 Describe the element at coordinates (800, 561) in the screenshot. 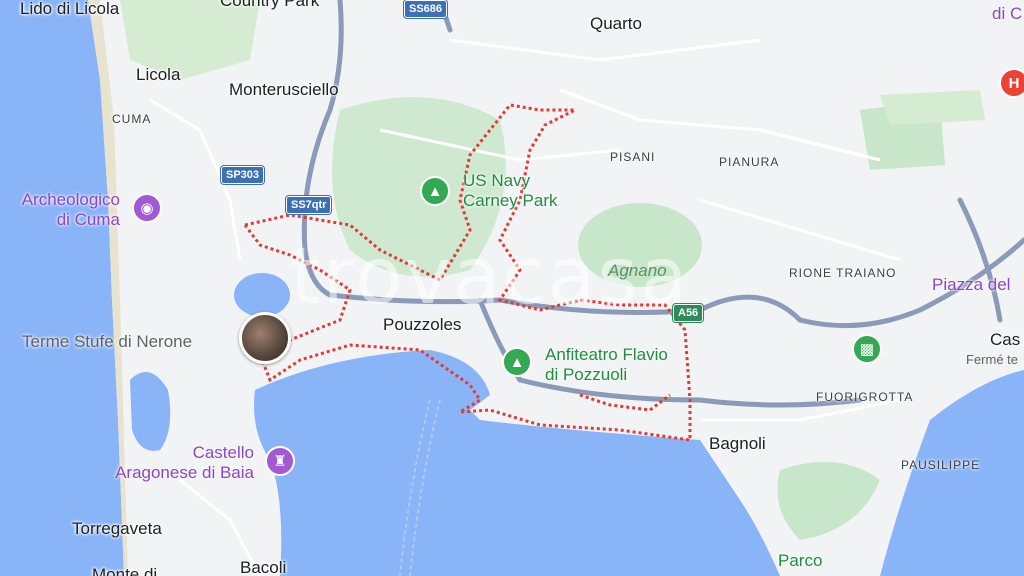

I see `place-parco: Parco` at that location.